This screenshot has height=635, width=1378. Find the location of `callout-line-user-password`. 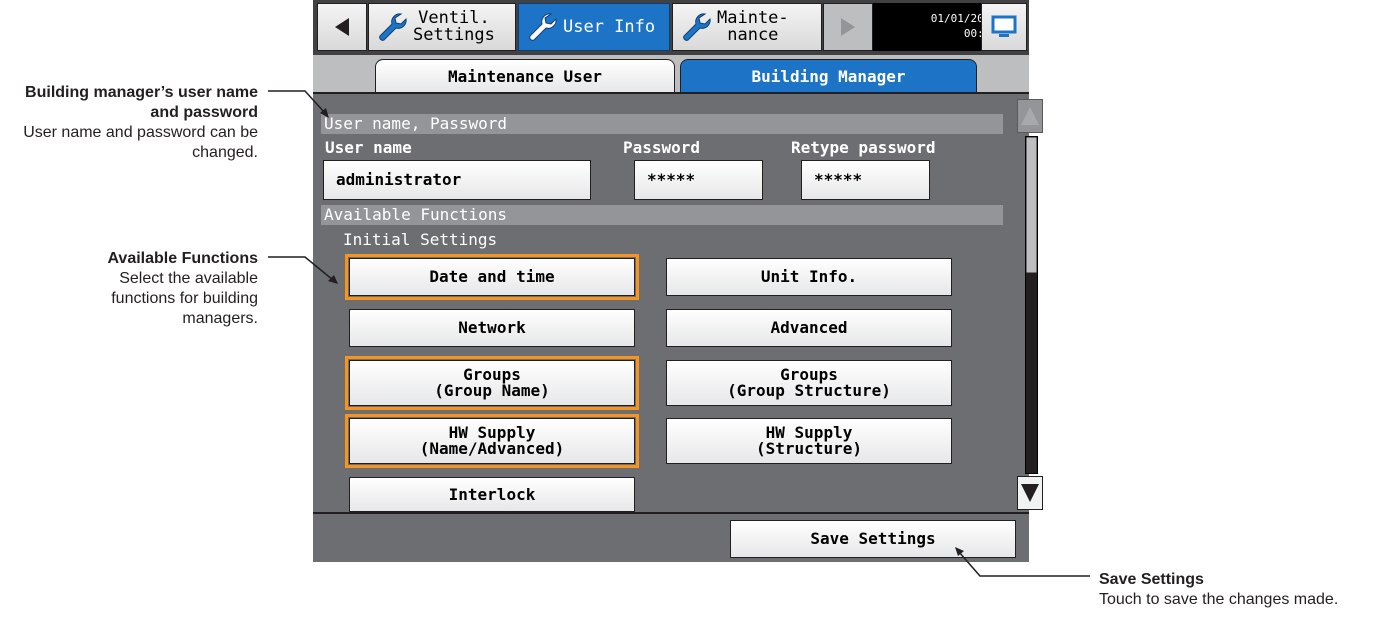

callout-line-user-password is located at coordinates (297, 102).